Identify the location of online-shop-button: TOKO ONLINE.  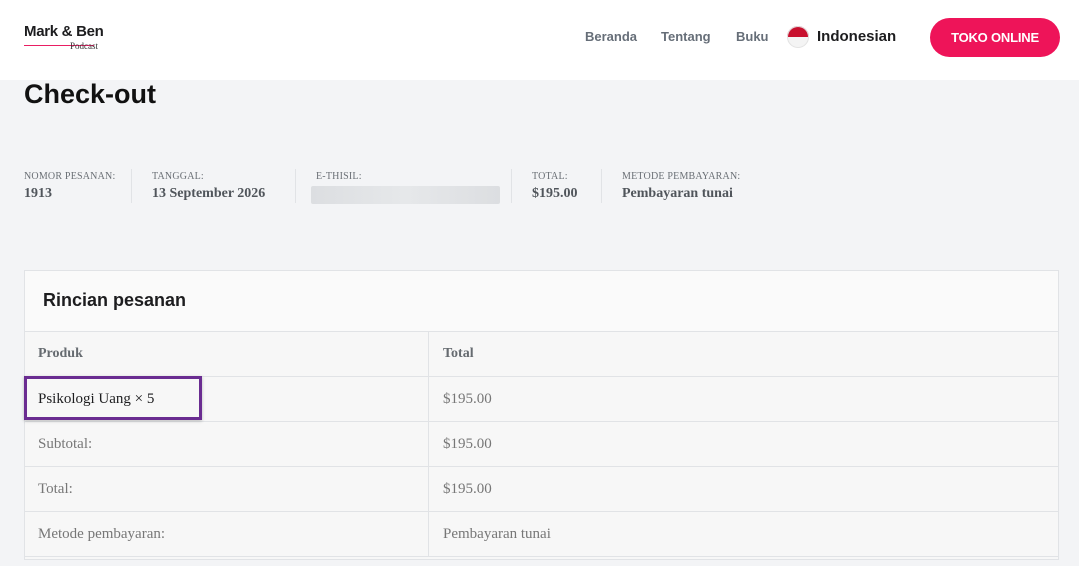
(995, 37).